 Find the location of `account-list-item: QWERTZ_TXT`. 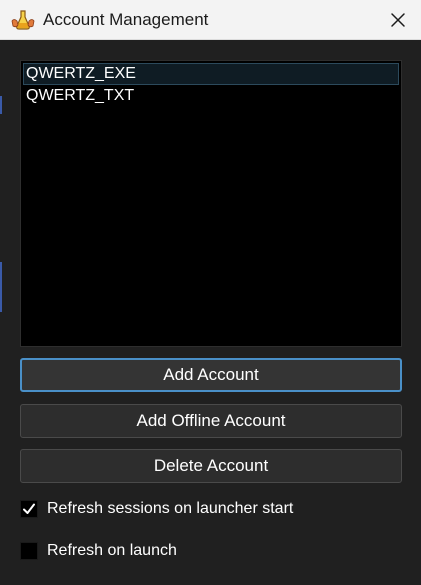

account-list-item: QWERTZ_TXT is located at coordinates (211, 96).